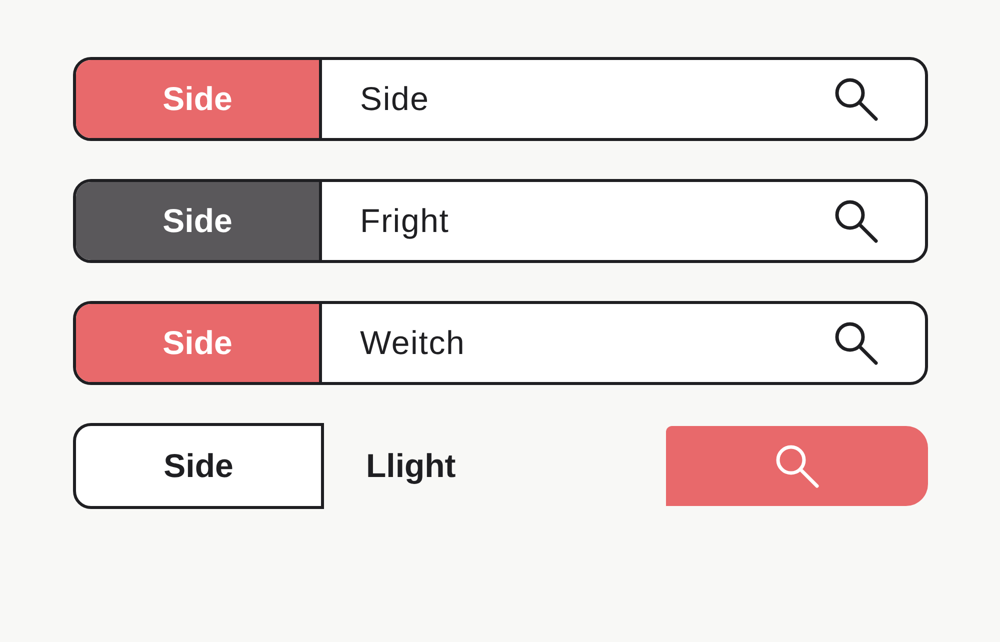 The width and height of the screenshot is (1000, 642). Describe the element at coordinates (395, 99) in the screenshot. I see `search-query: Side` at that location.